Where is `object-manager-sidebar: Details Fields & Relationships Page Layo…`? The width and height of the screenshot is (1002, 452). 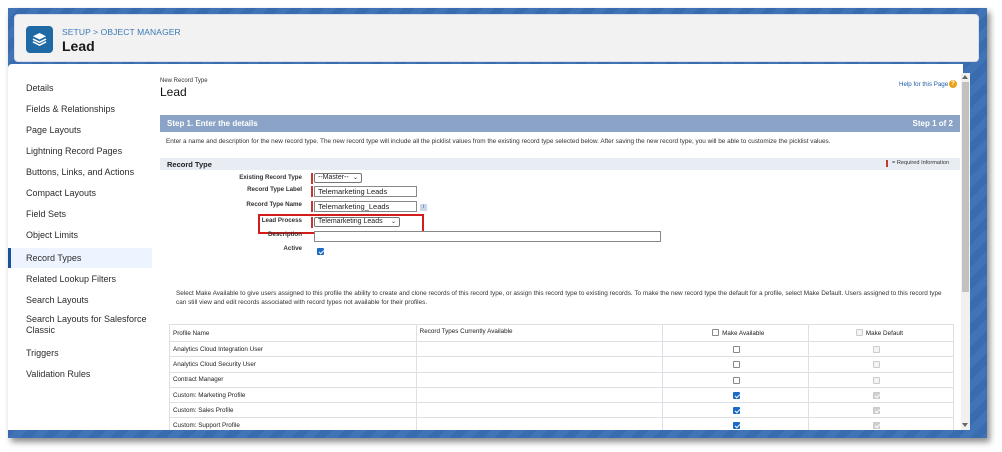
object-manager-sidebar: Details Fields & Relationships Page Layo… is located at coordinates (80, 247).